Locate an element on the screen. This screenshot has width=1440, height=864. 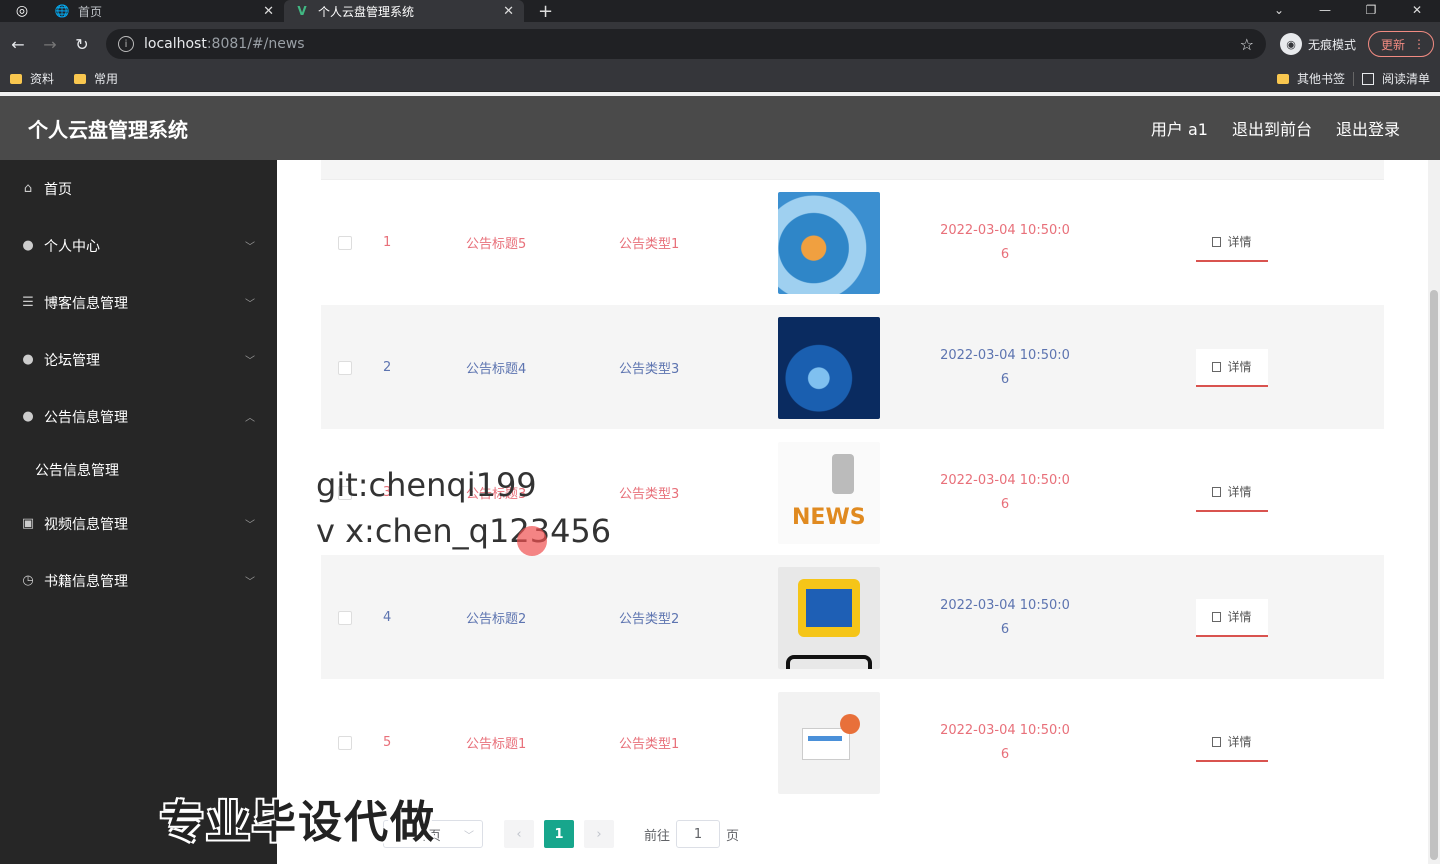
goto-page: 前往 页 is located at coordinates (691, 834).